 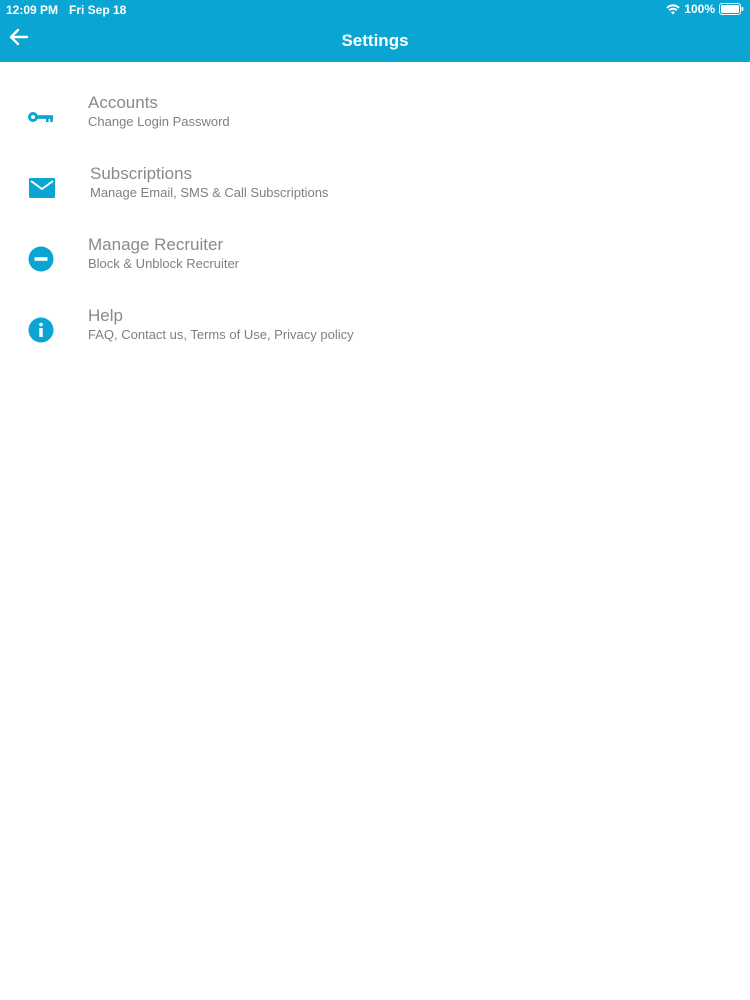 What do you see at coordinates (141, 173) in the screenshot?
I see `settings-item-title: Subscriptions` at bounding box center [141, 173].